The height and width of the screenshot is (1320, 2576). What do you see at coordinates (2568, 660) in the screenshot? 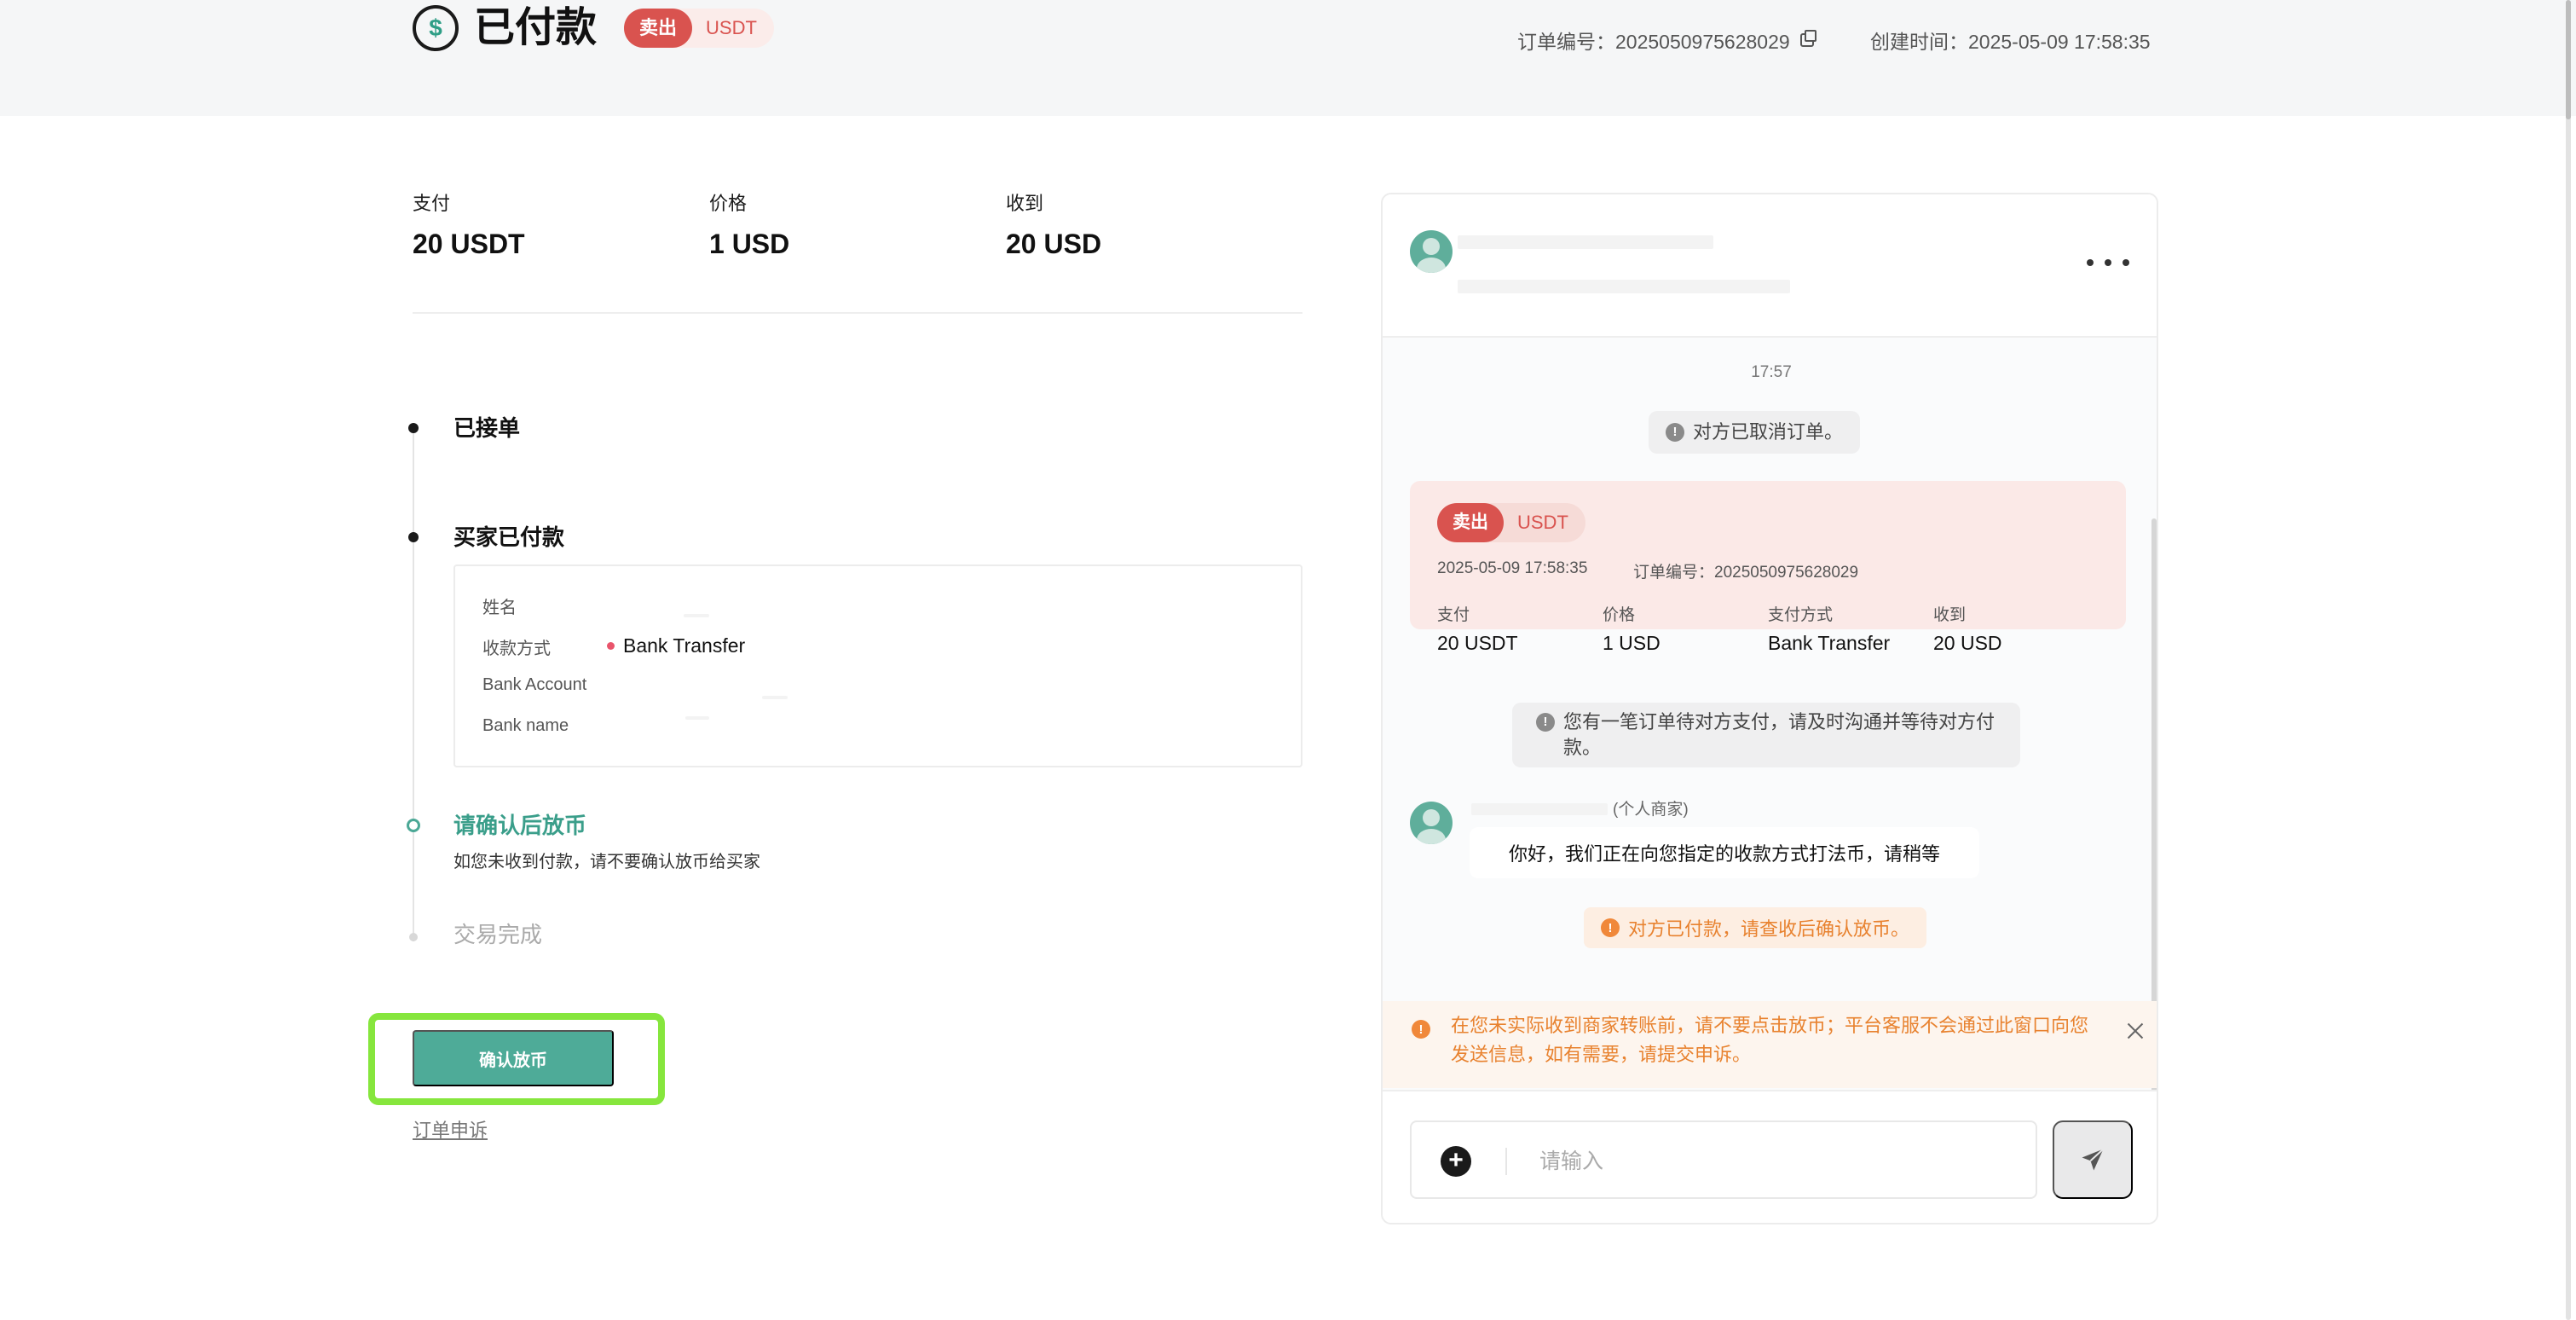
I see `page-scrollbar` at bounding box center [2568, 660].